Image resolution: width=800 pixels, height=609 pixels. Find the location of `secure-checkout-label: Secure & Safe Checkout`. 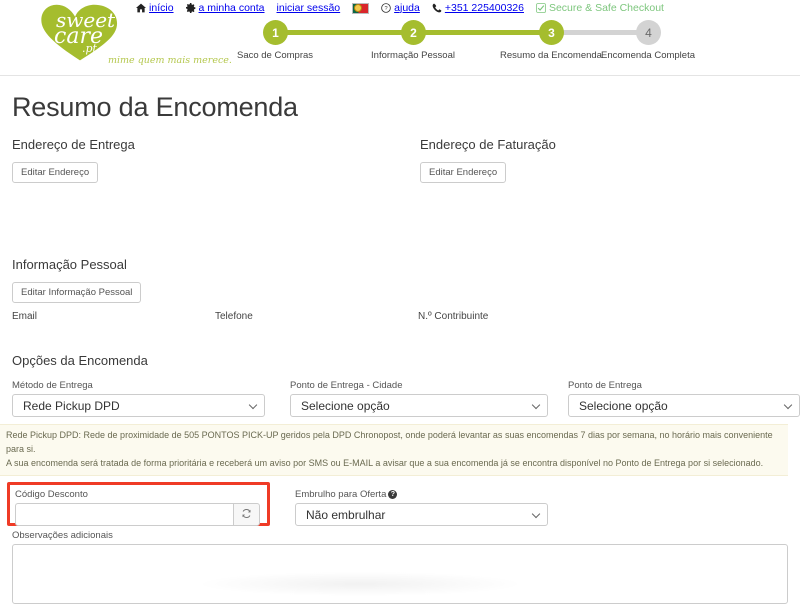

secure-checkout-label: Secure & Safe Checkout is located at coordinates (606, 7).